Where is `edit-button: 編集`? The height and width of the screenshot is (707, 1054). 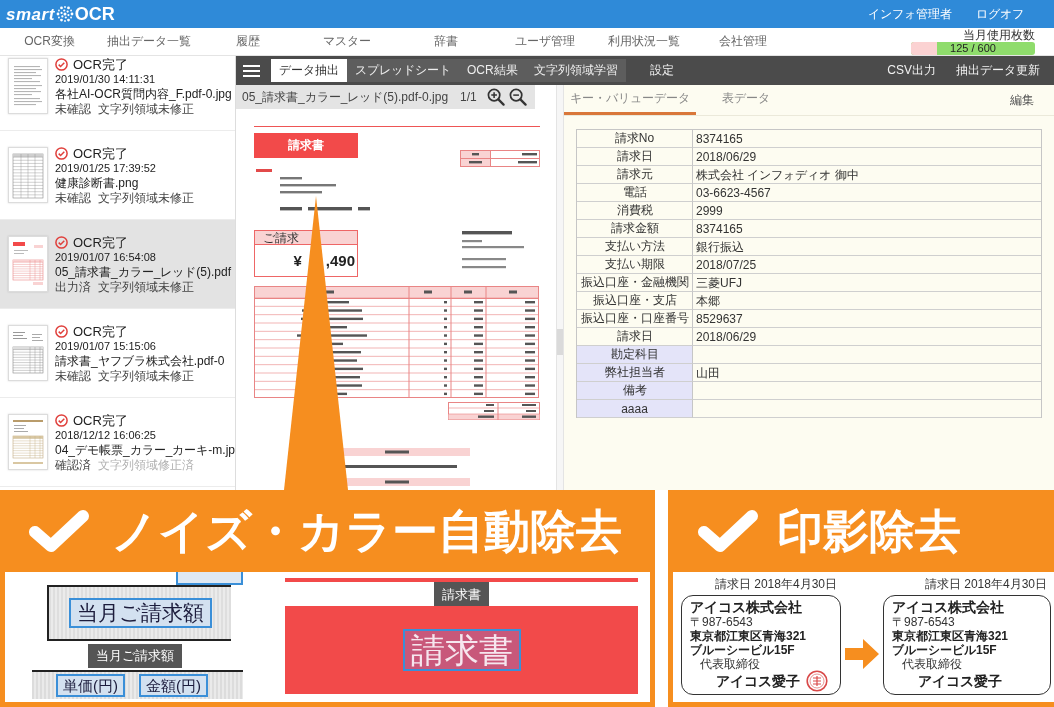 edit-button: 編集 is located at coordinates (1022, 100).